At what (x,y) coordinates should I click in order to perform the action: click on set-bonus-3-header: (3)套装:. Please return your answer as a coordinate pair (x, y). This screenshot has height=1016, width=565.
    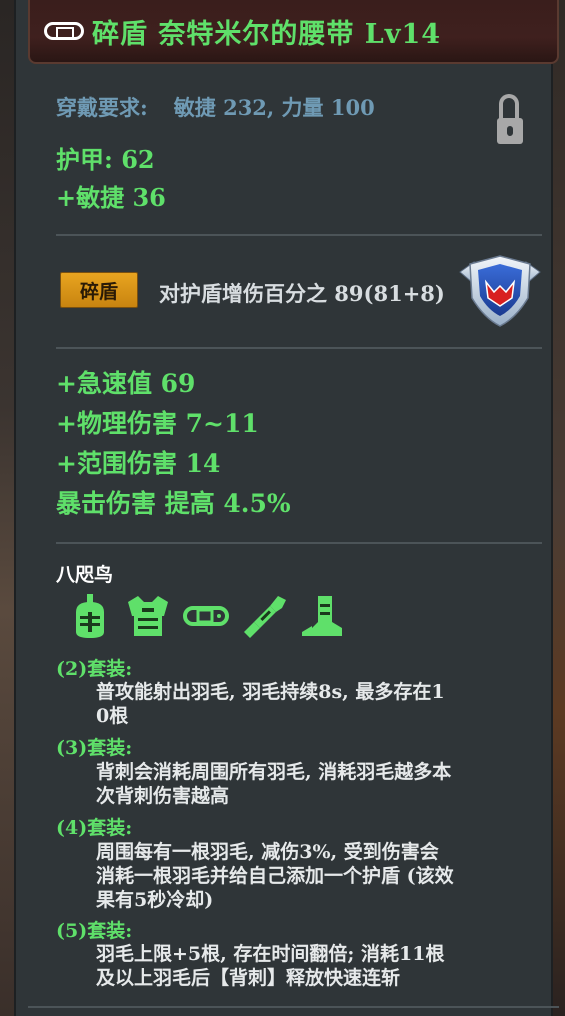
    Looking at the image, I should click on (94, 748).